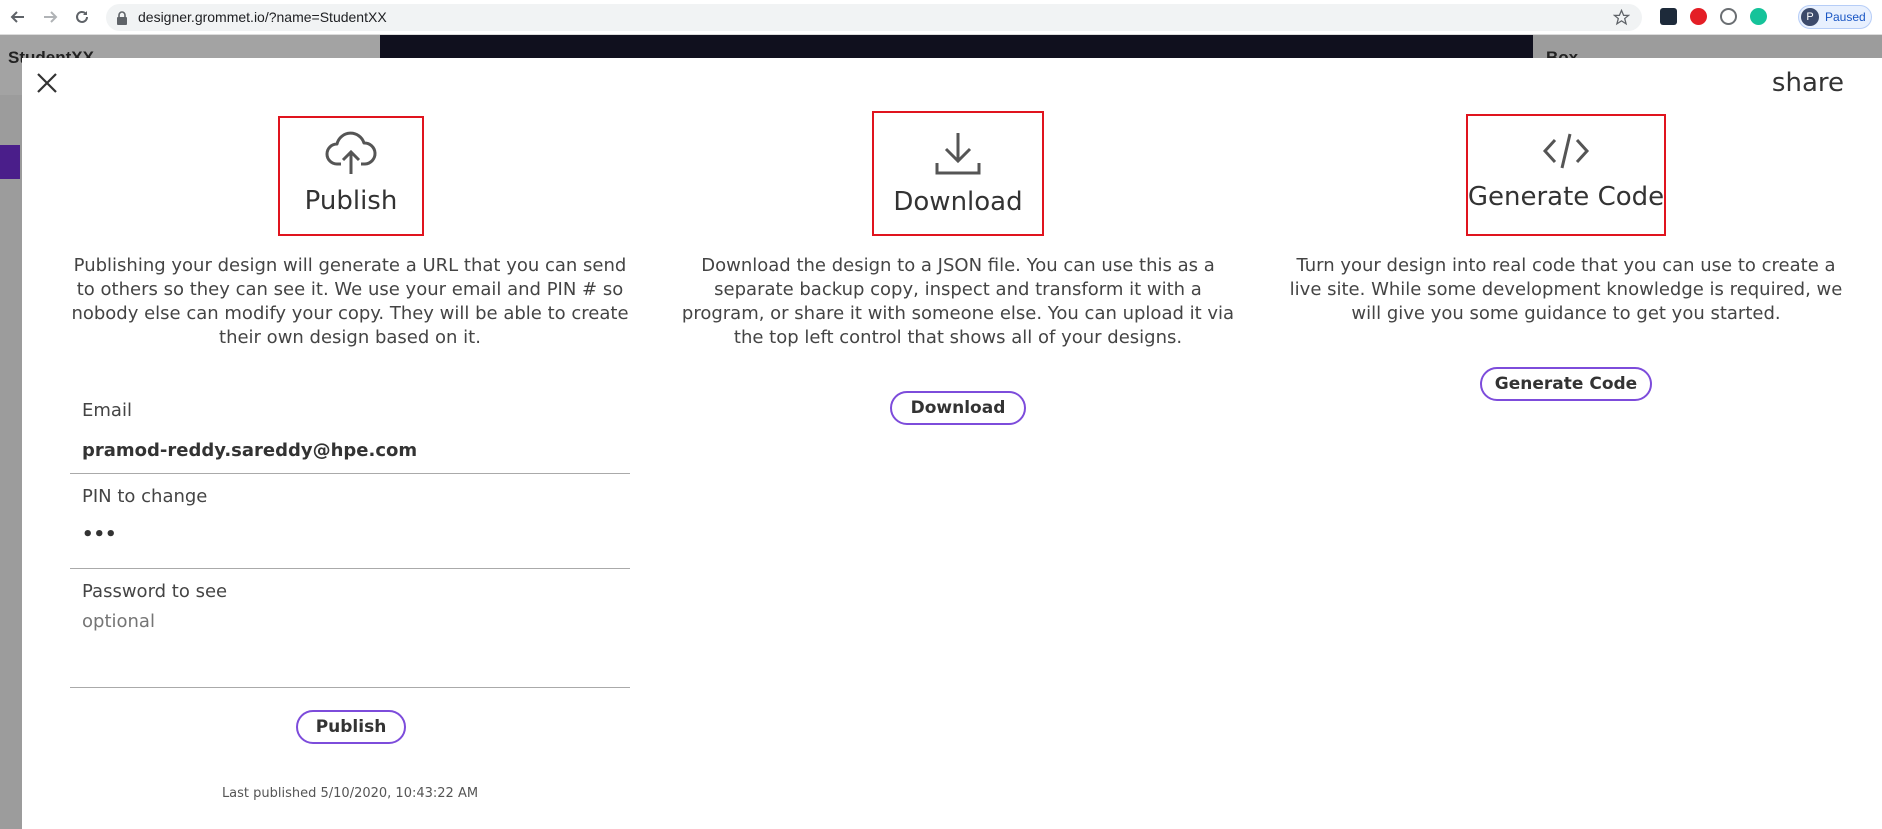  I want to click on download-icon, so click(958, 155).